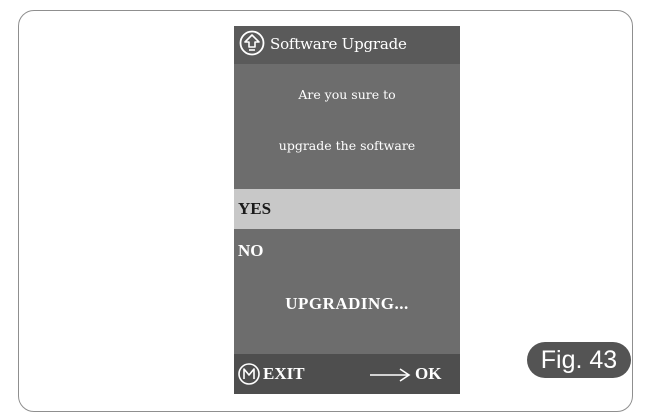 This screenshot has height=412, width=653. I want to click on option-yes: YES, so click(347, 209).